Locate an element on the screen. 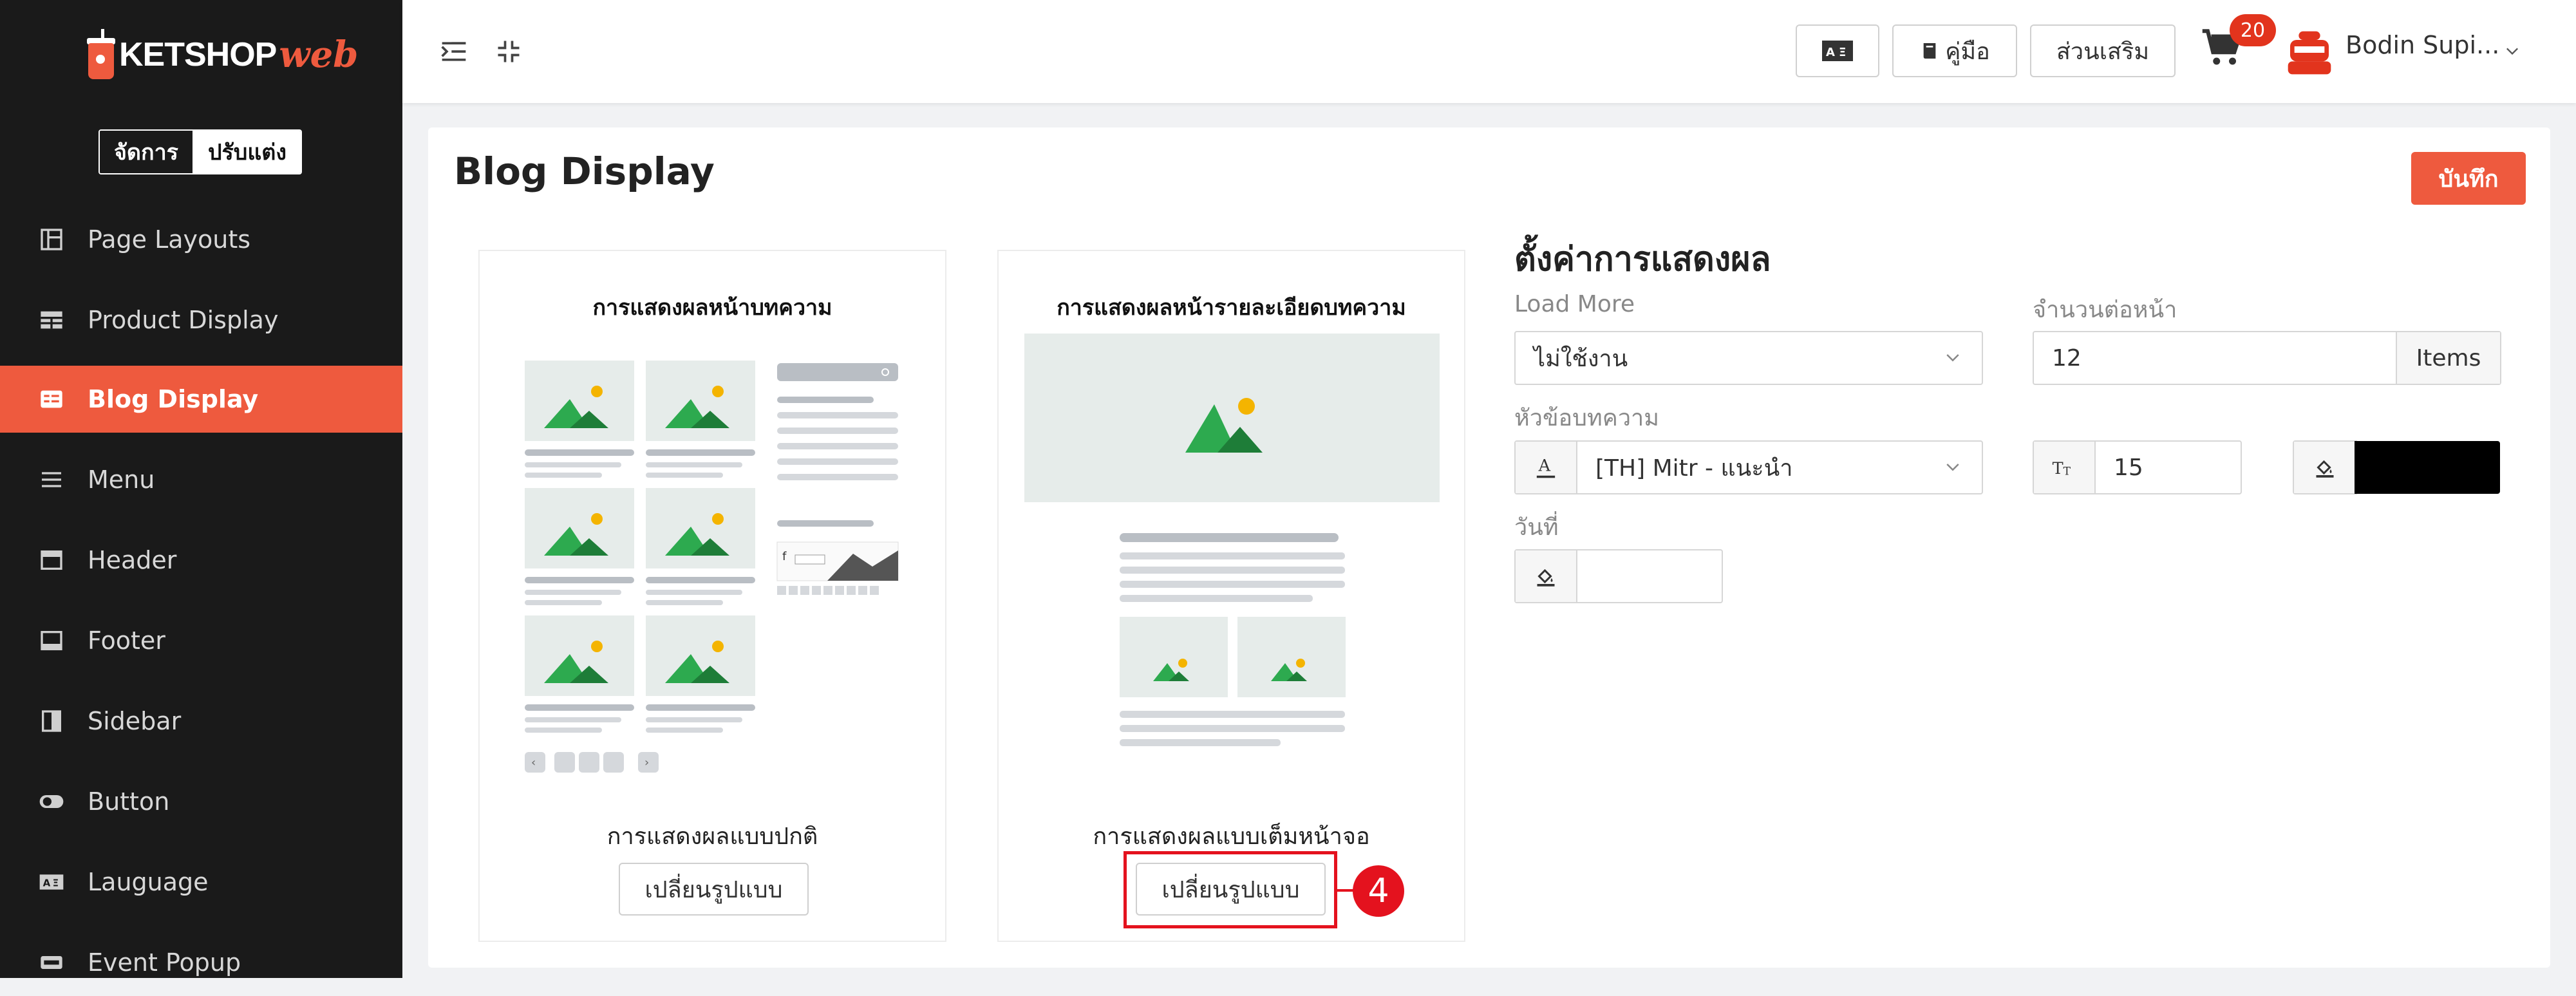 The height and width of the screenshot is (996, 2576). page-title: Blog Display is located at coordinates (584, 171).